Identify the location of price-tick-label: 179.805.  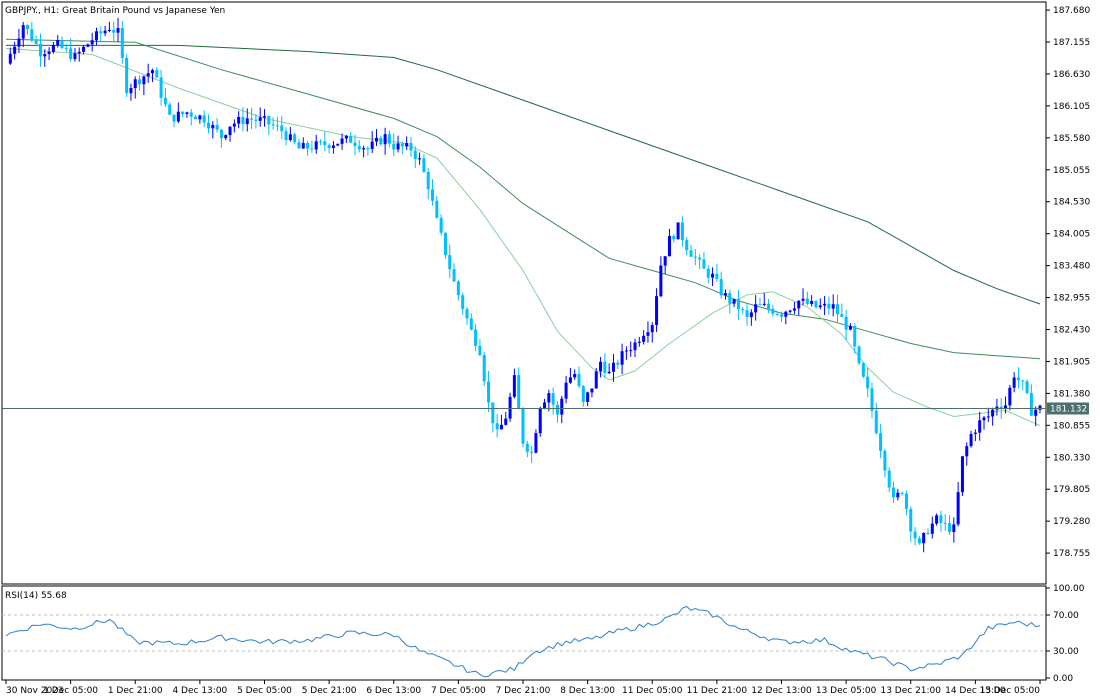
(1071, 490).